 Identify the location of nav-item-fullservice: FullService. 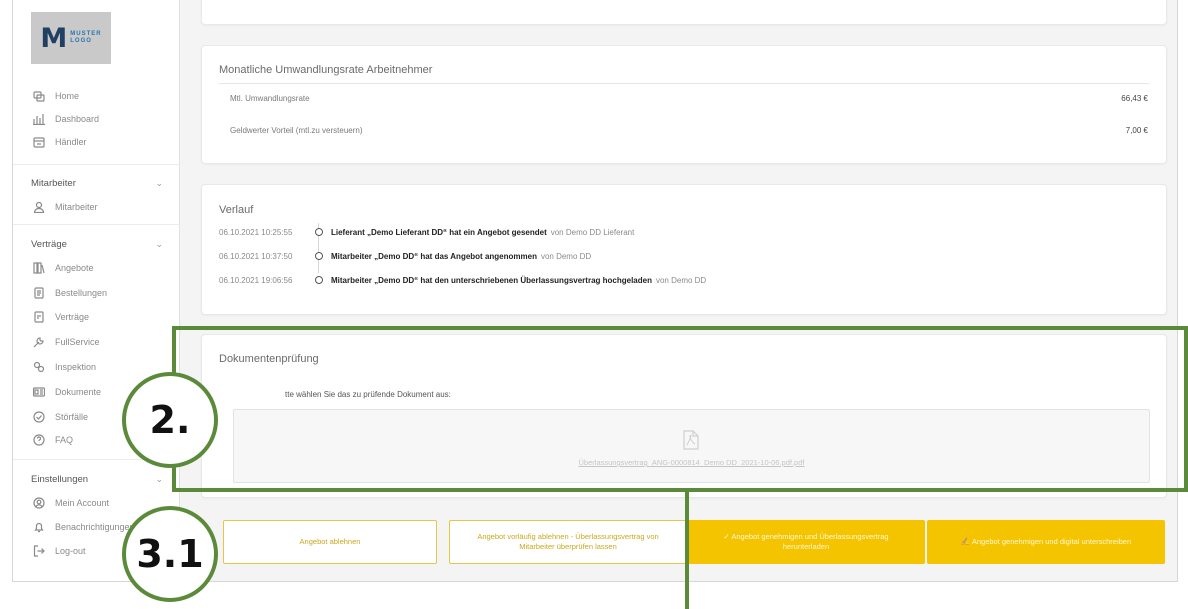
(66, 342).